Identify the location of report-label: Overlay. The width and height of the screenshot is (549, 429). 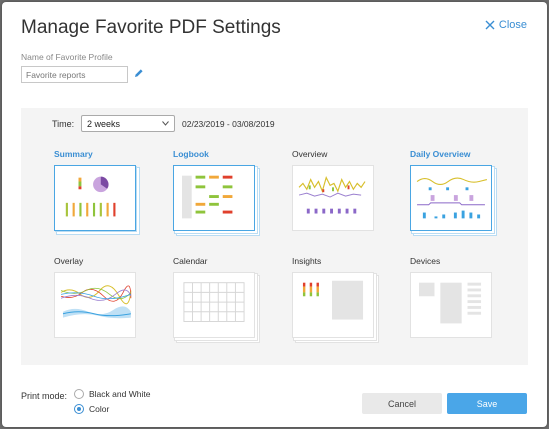
(69, 261).